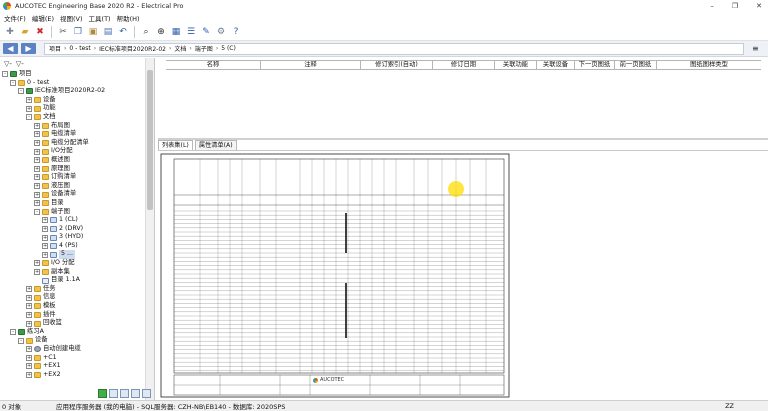 This screenshot has width=768, height=411. I want to click on breadcrumb-item: 项目, so click(55, 48).